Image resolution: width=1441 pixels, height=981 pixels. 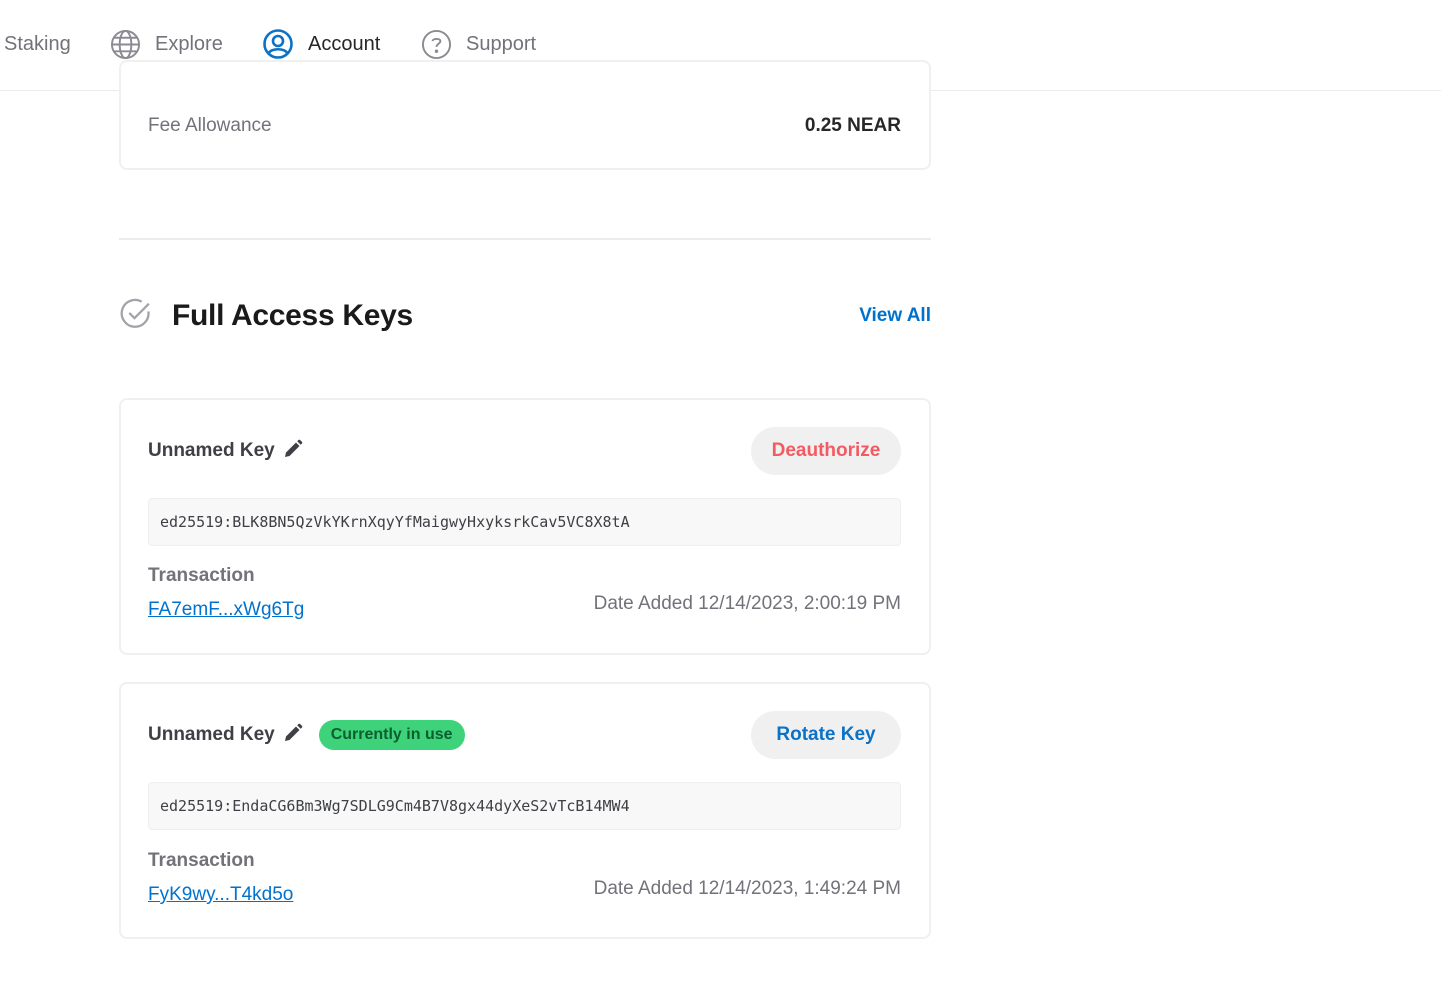 What do you see at coordinates (747, 888) in the screenshot?
I see `date-added: Date Added 12/14/2023, 1:49:24 PM` at bounding box center [747, 888].